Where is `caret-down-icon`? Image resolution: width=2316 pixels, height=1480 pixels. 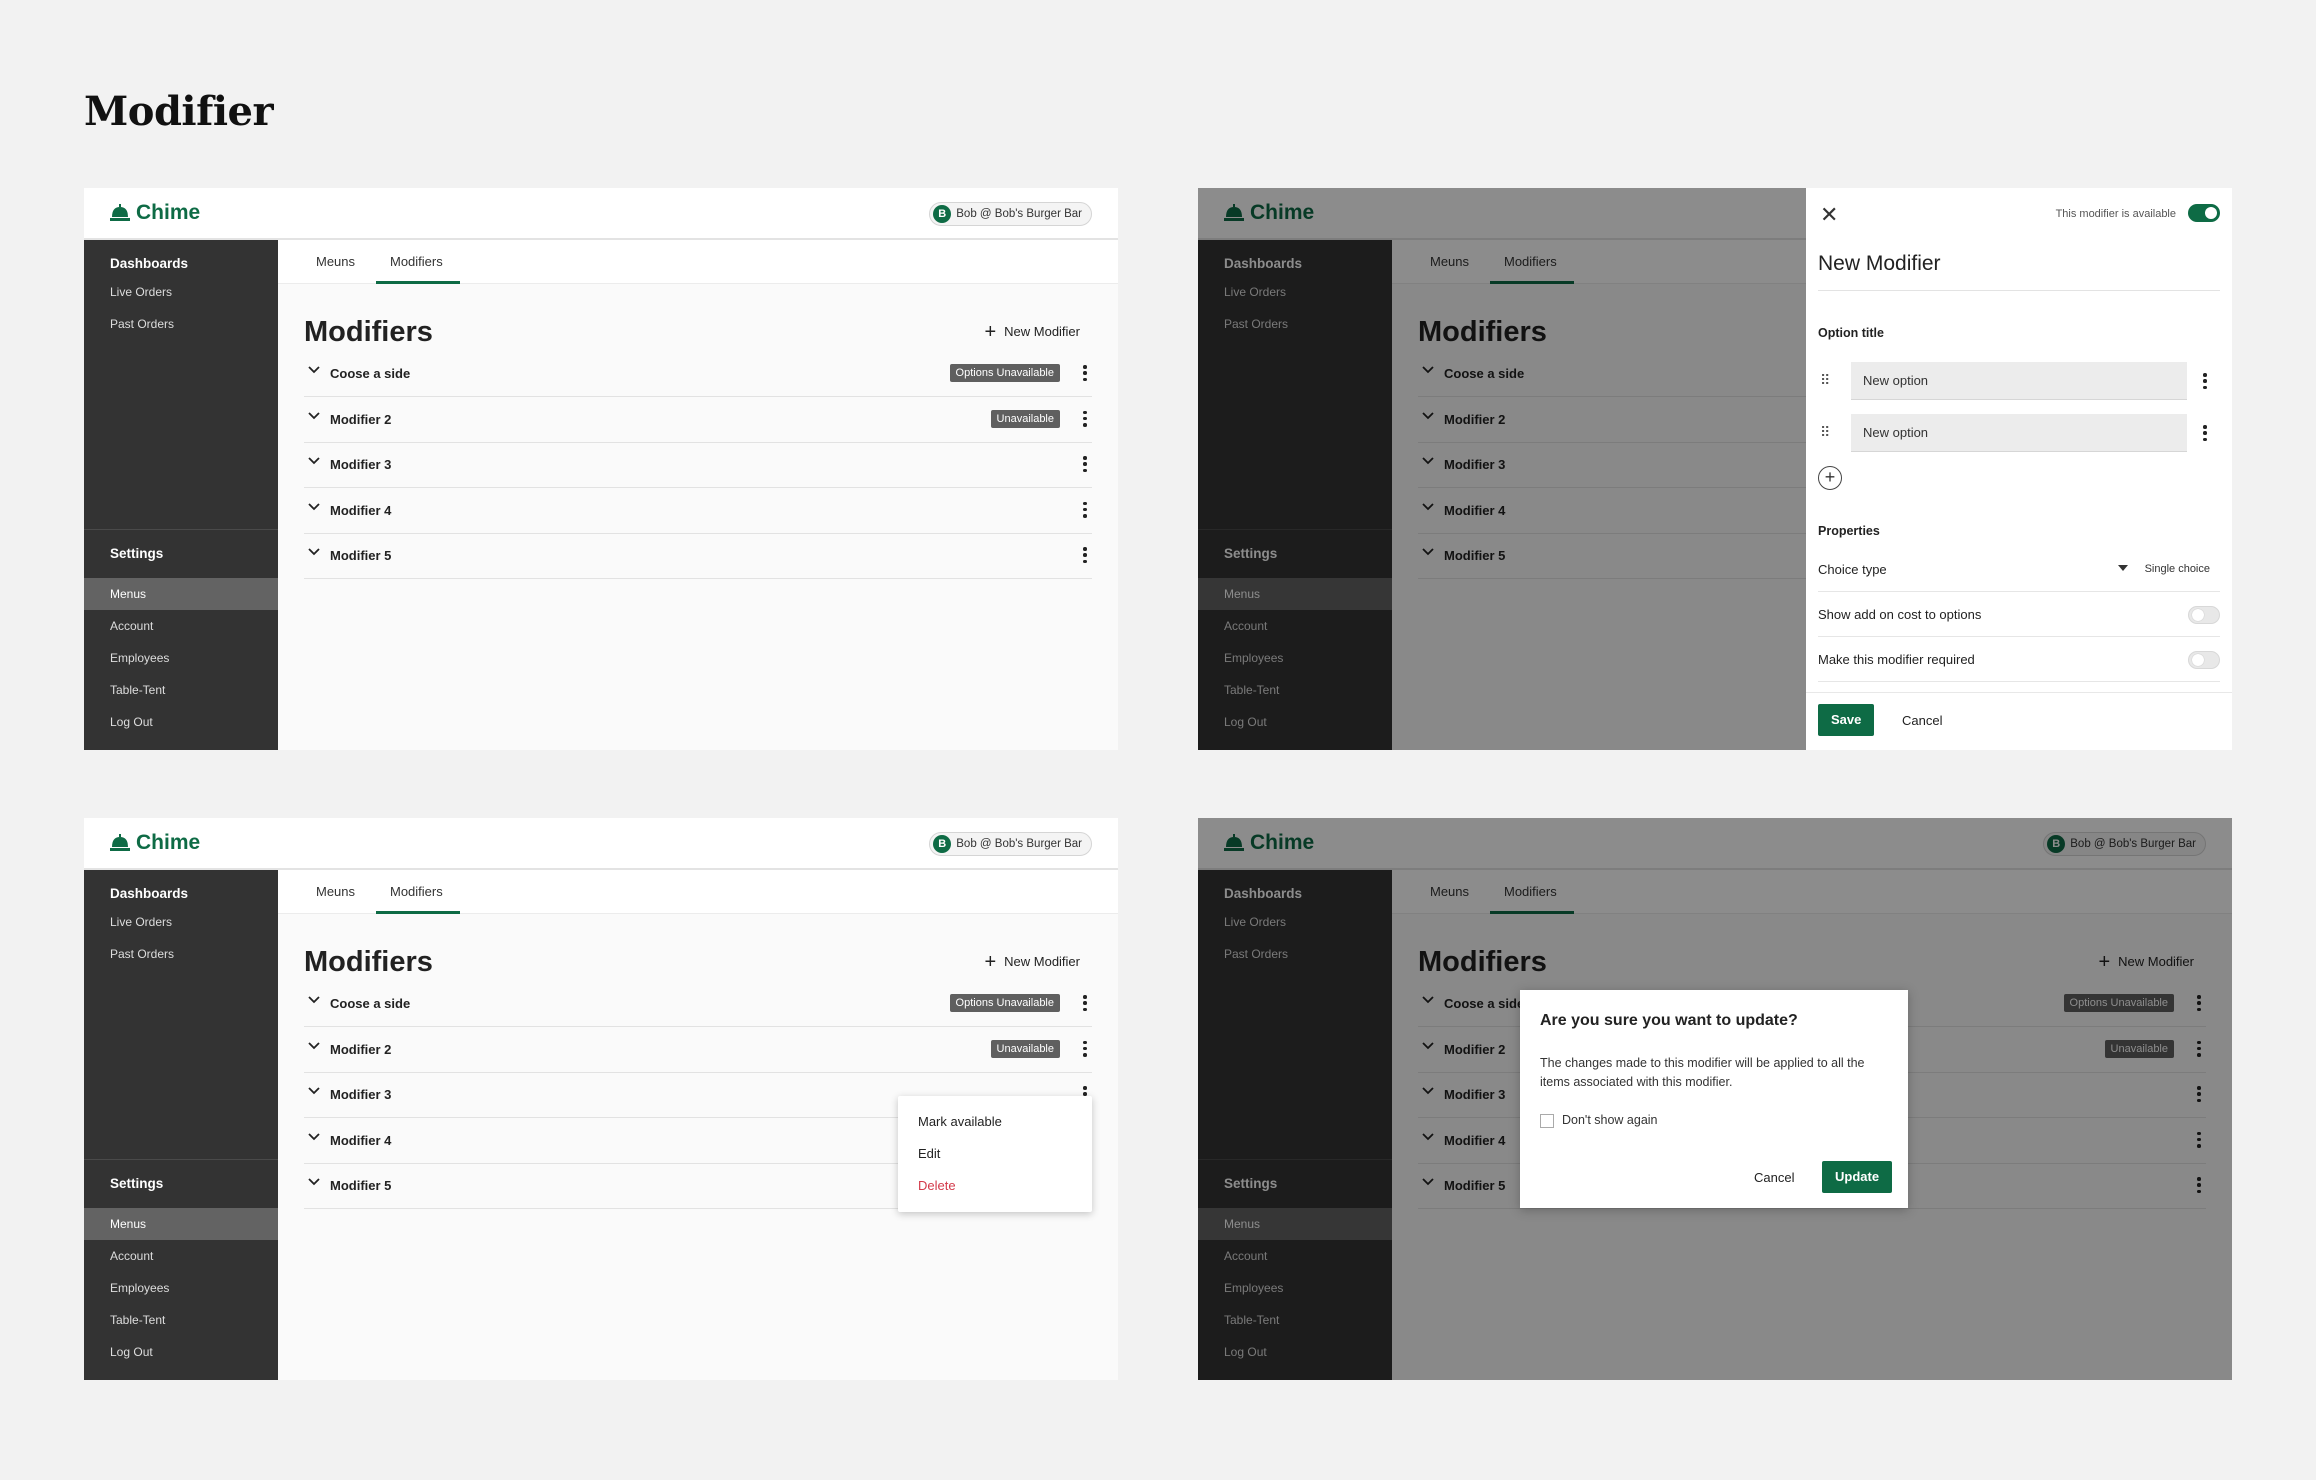
caret-down-icon is located at coordinates (2123, 568).